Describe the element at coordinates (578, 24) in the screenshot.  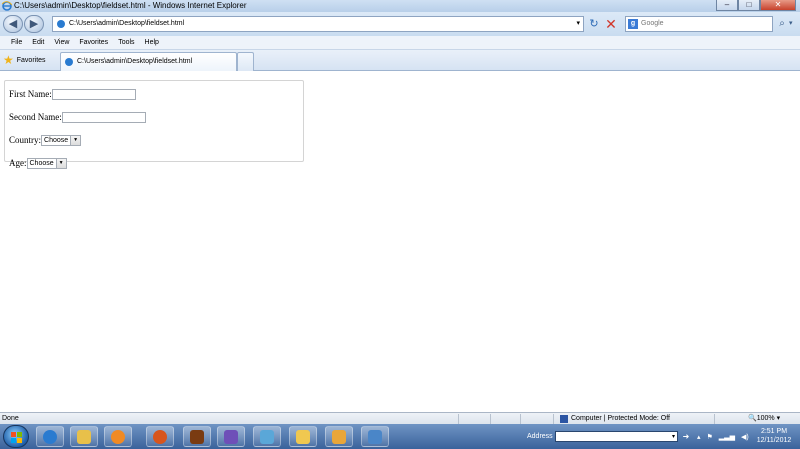
I see `address-dropdown-icon: ▾` at that location.